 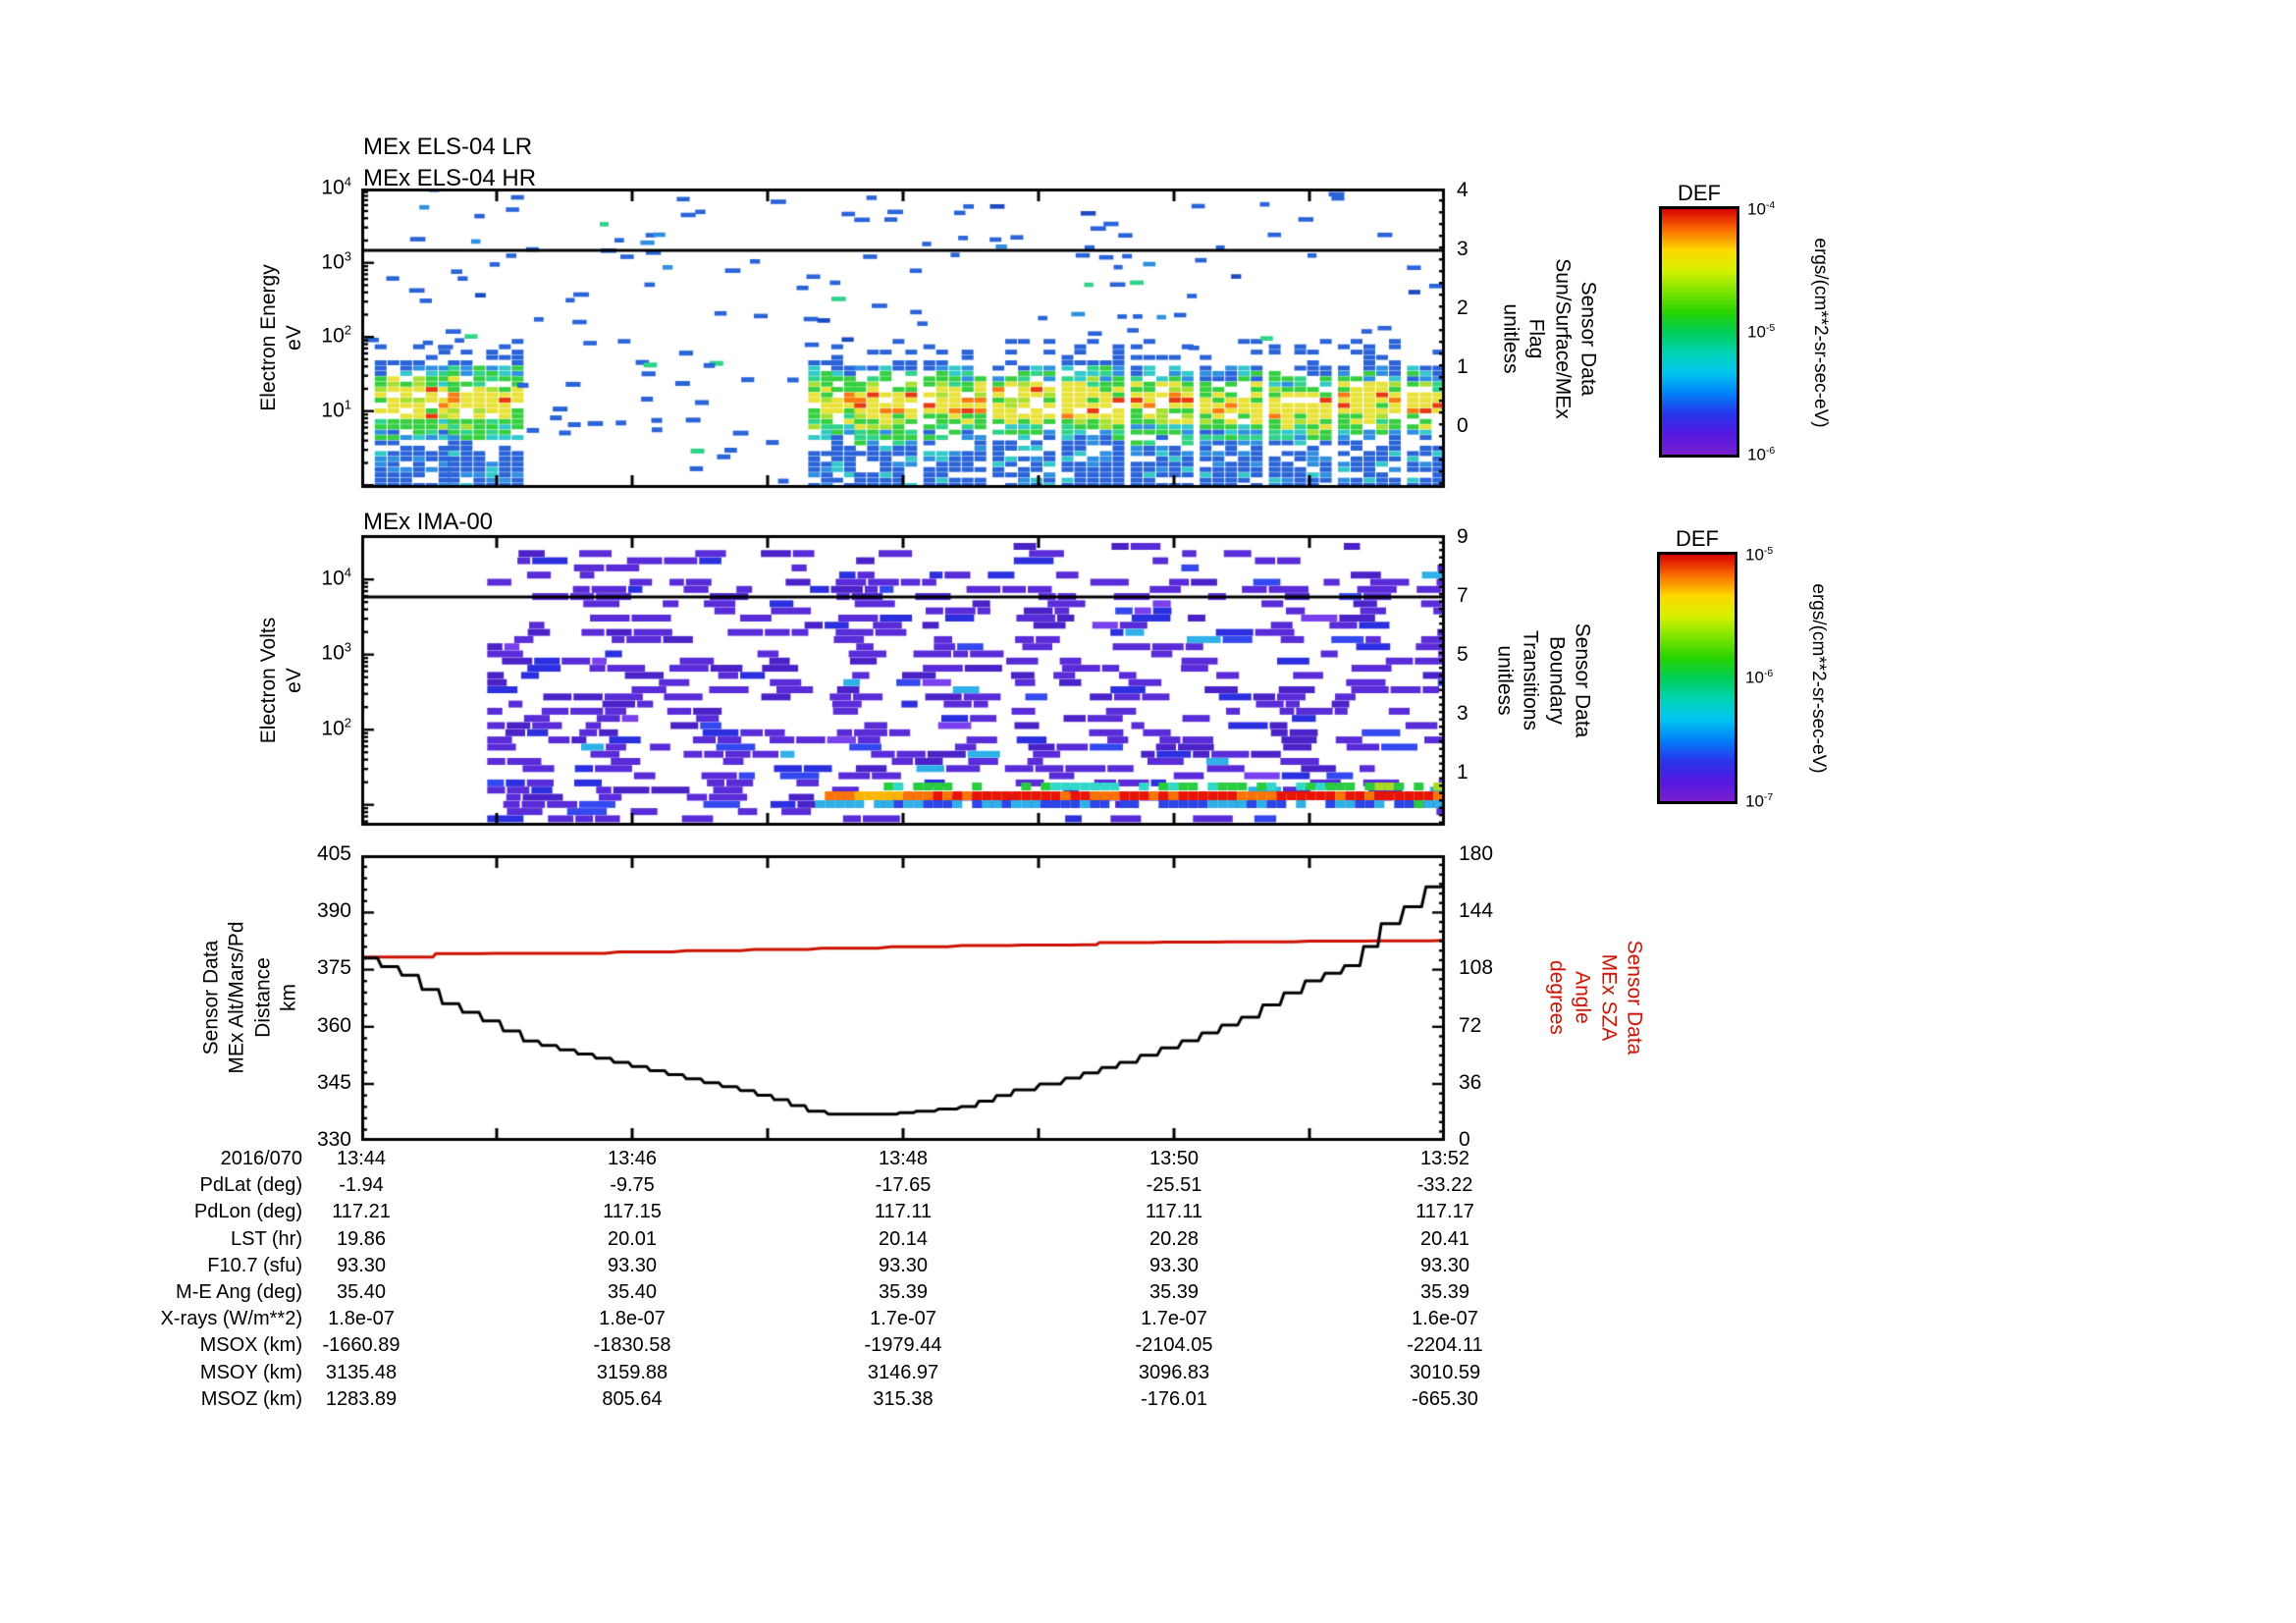 I want to click on els-colorbar, so click(x=1699, y=332).